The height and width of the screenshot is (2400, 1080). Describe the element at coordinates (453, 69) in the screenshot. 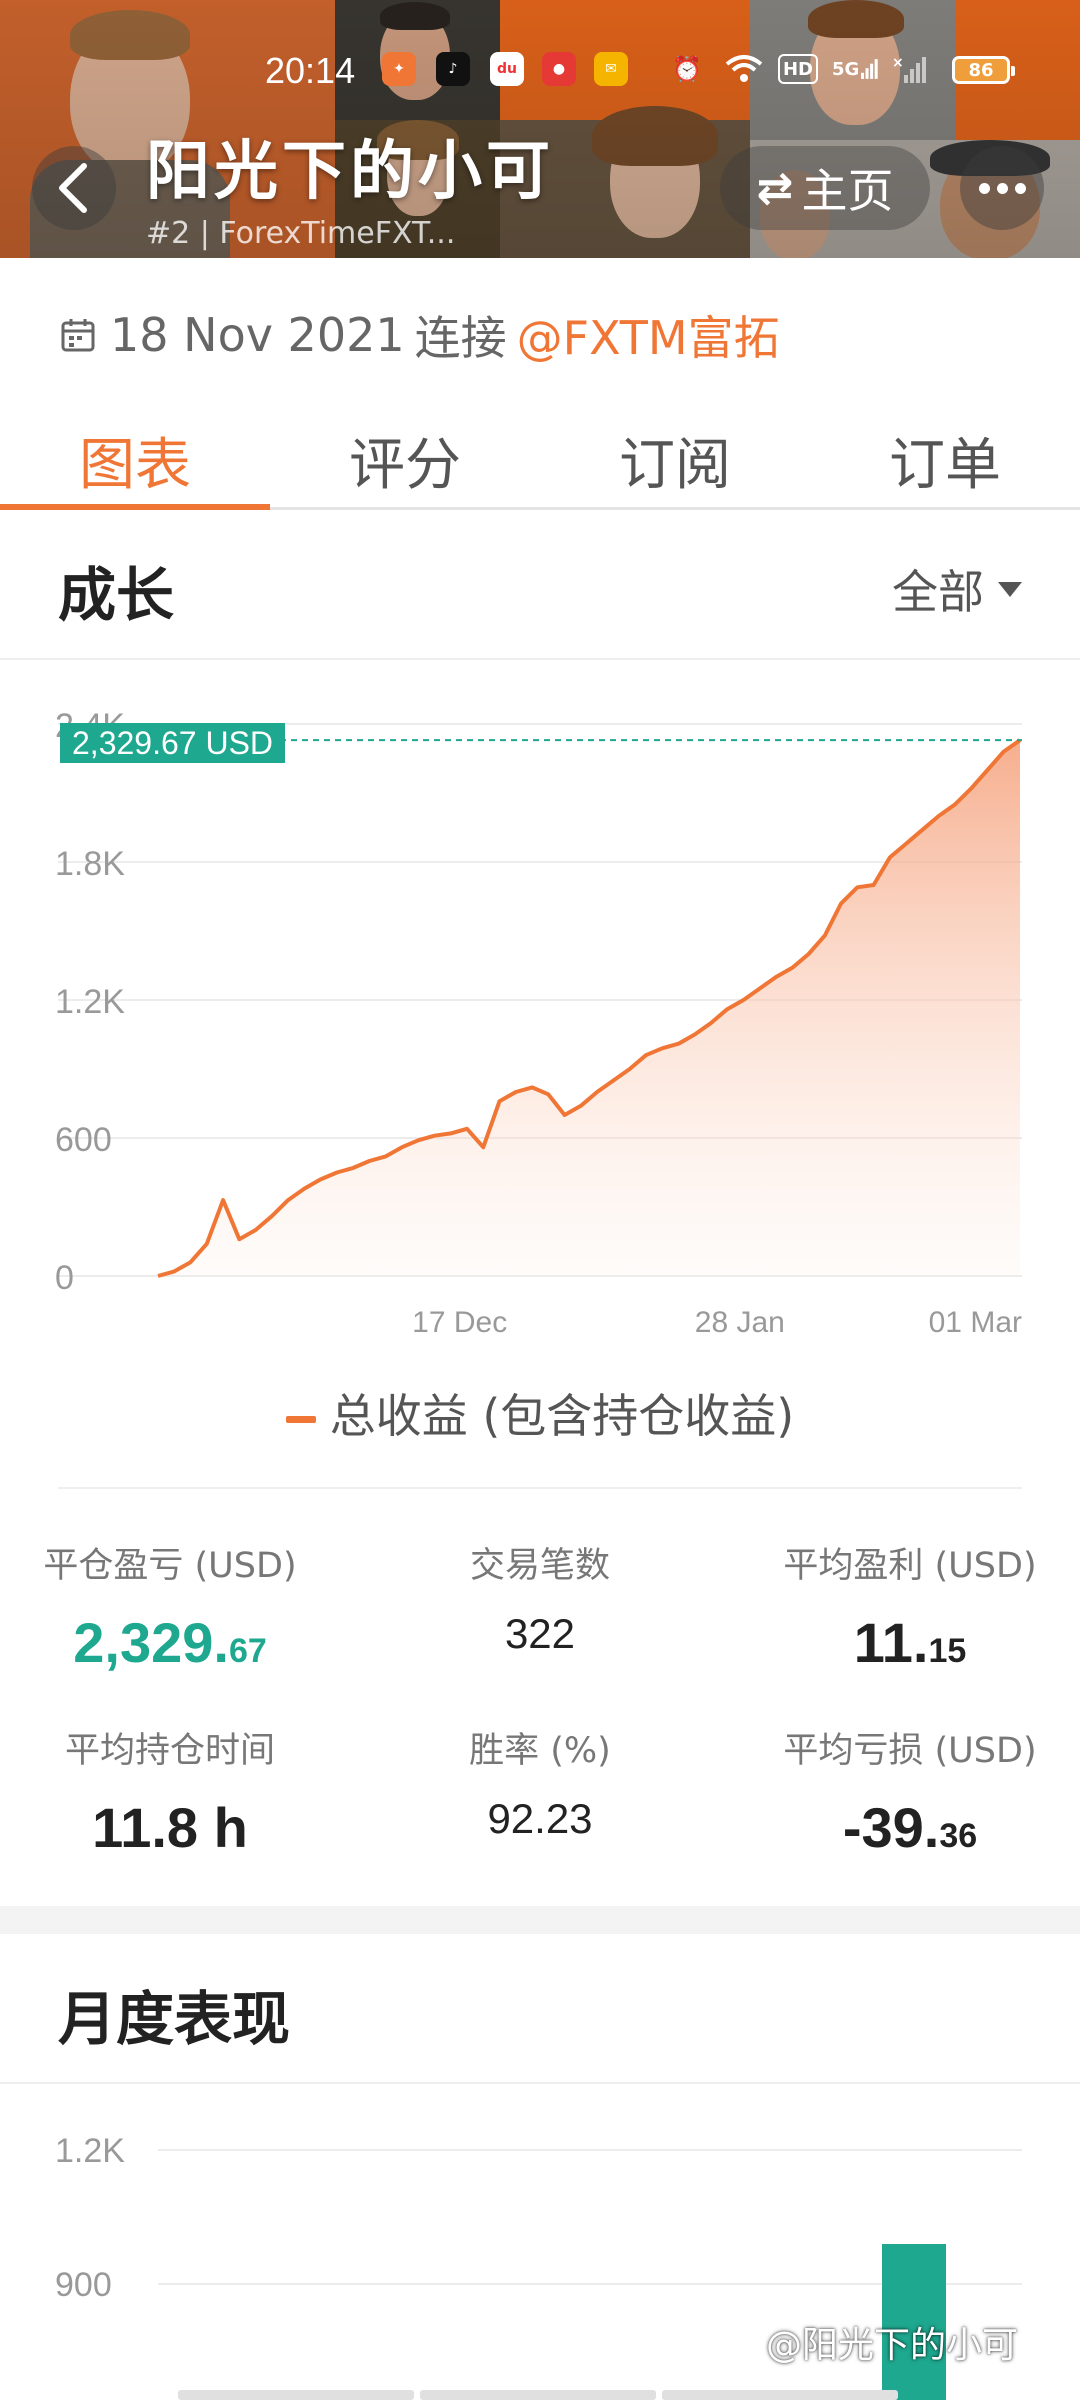

I see `tiktok-icon: ♪` at that location.